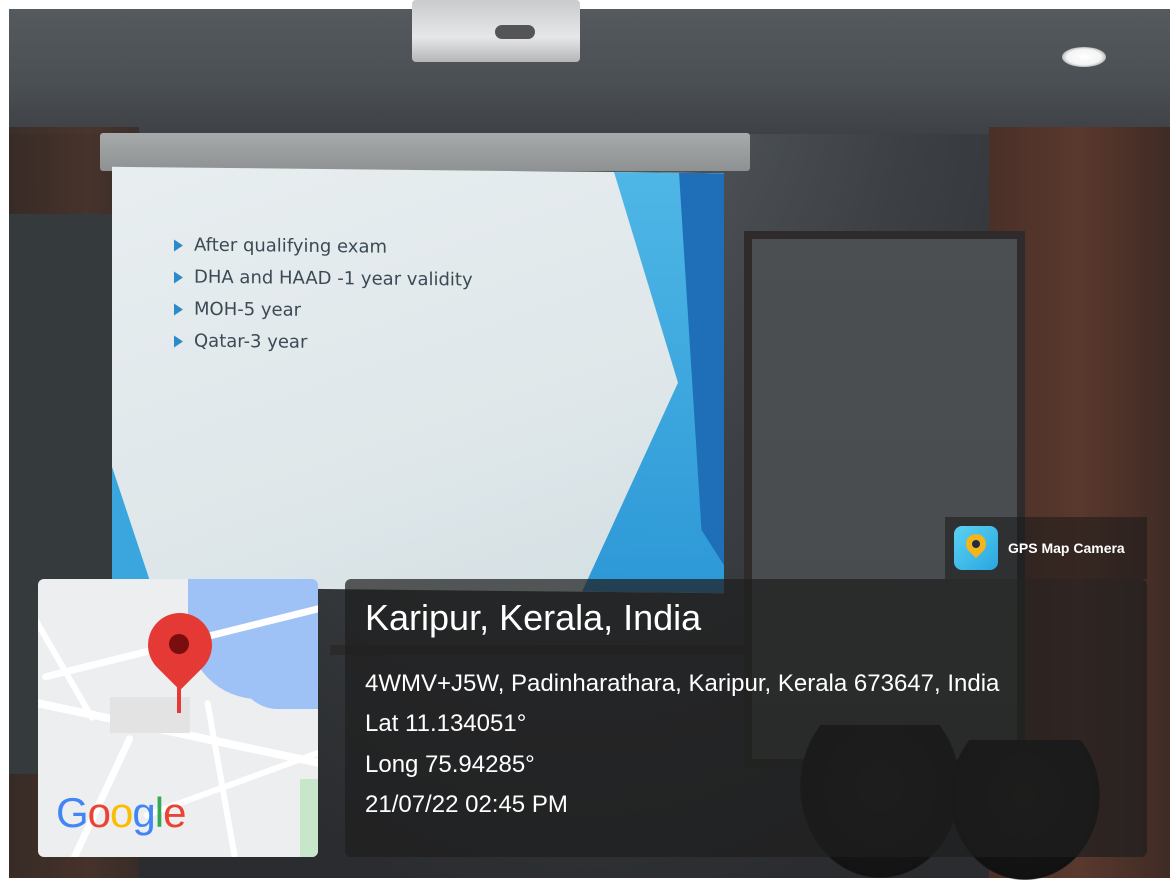 The image size is (1170, 880). I want to click on map-road, so click(221, 778).